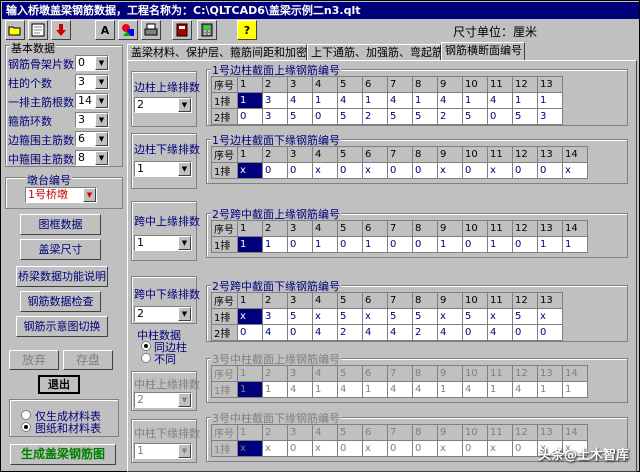 This screenshot has height=472, width=640. Describe the element at coordinates (128, 30) in the screenshot. I see `database-icon` at that location.